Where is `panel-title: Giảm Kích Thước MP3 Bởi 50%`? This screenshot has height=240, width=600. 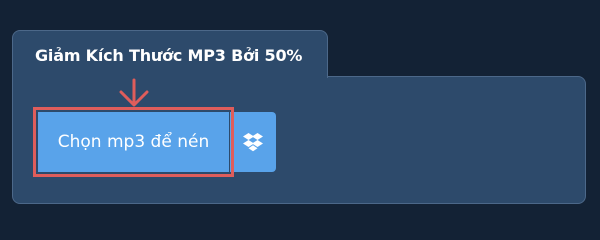
panel-title: Giảm Kích Thước MP3 Bởi 50% is located at coordinates (169, 55).